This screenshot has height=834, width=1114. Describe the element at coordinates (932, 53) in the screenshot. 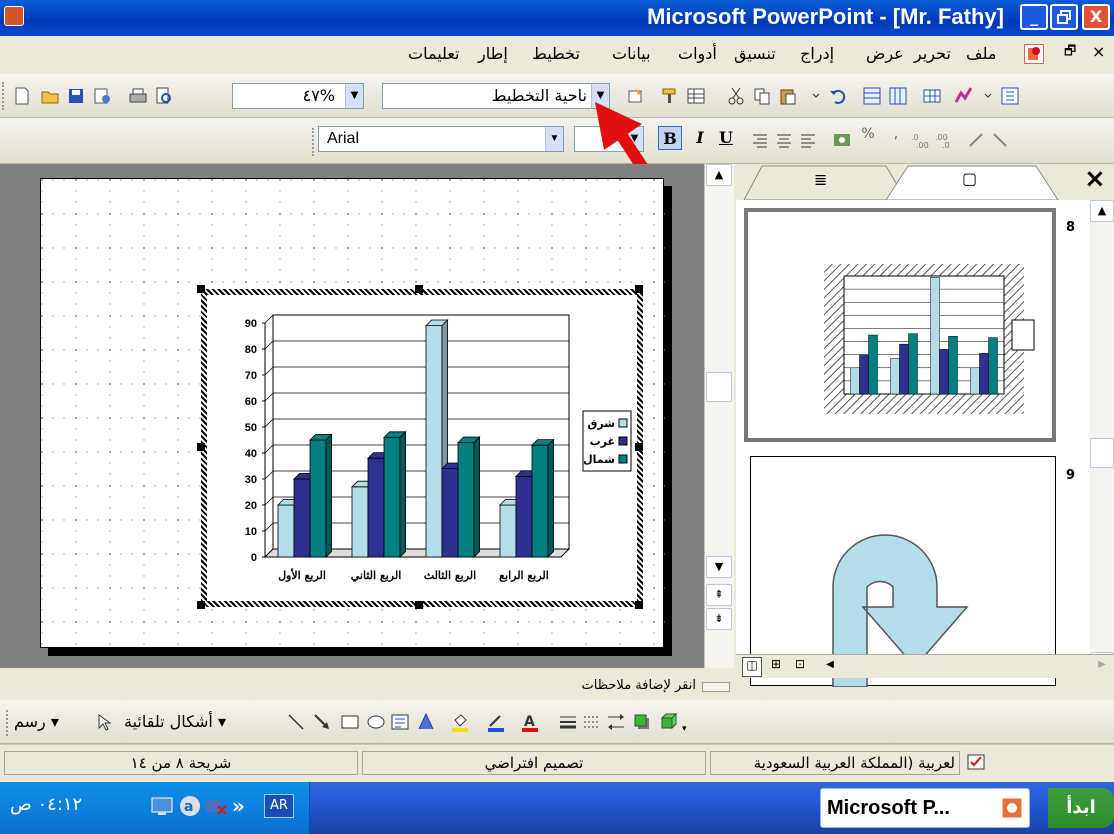

I see `menu-edit: تحرير` at that location.